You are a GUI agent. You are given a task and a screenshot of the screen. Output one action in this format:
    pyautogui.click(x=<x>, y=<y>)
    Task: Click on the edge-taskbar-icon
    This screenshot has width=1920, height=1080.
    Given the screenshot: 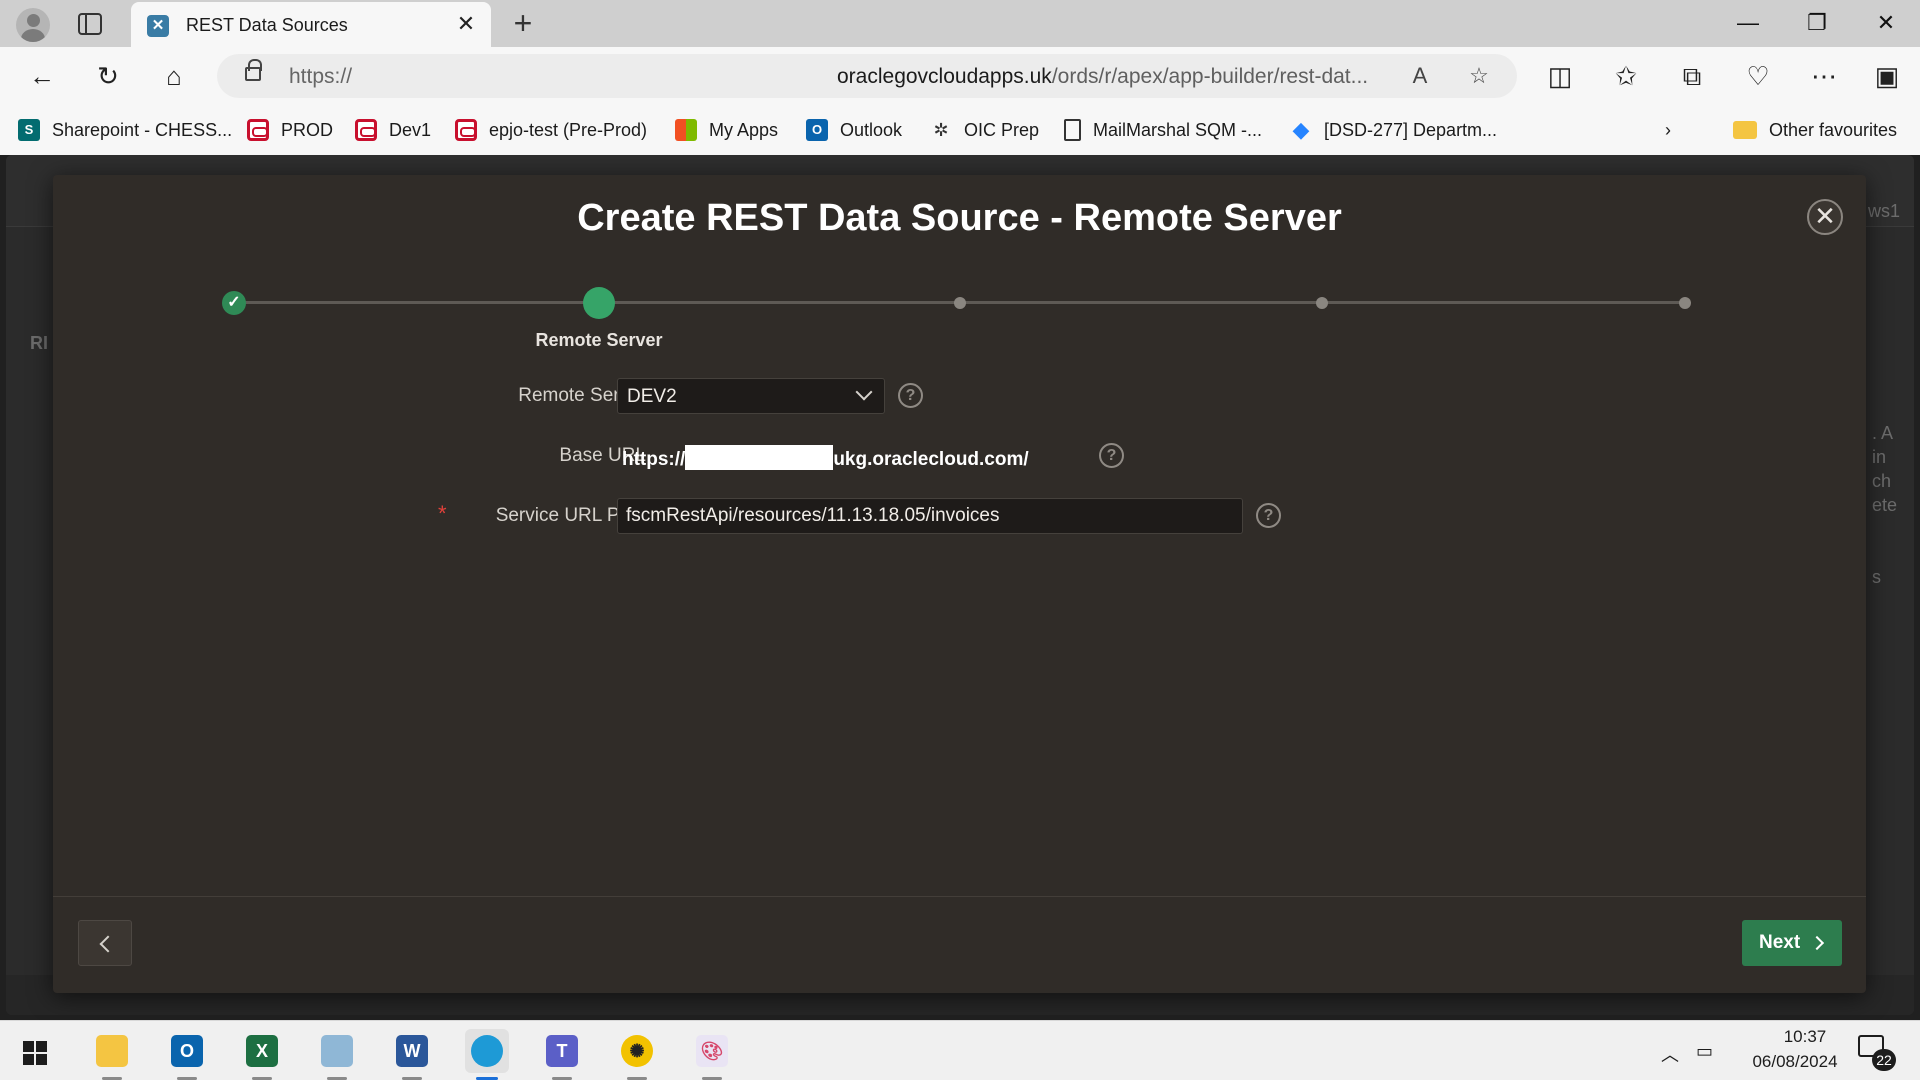 What is the action you would take?
    pyautogui.click(x=487, y=1054)
    